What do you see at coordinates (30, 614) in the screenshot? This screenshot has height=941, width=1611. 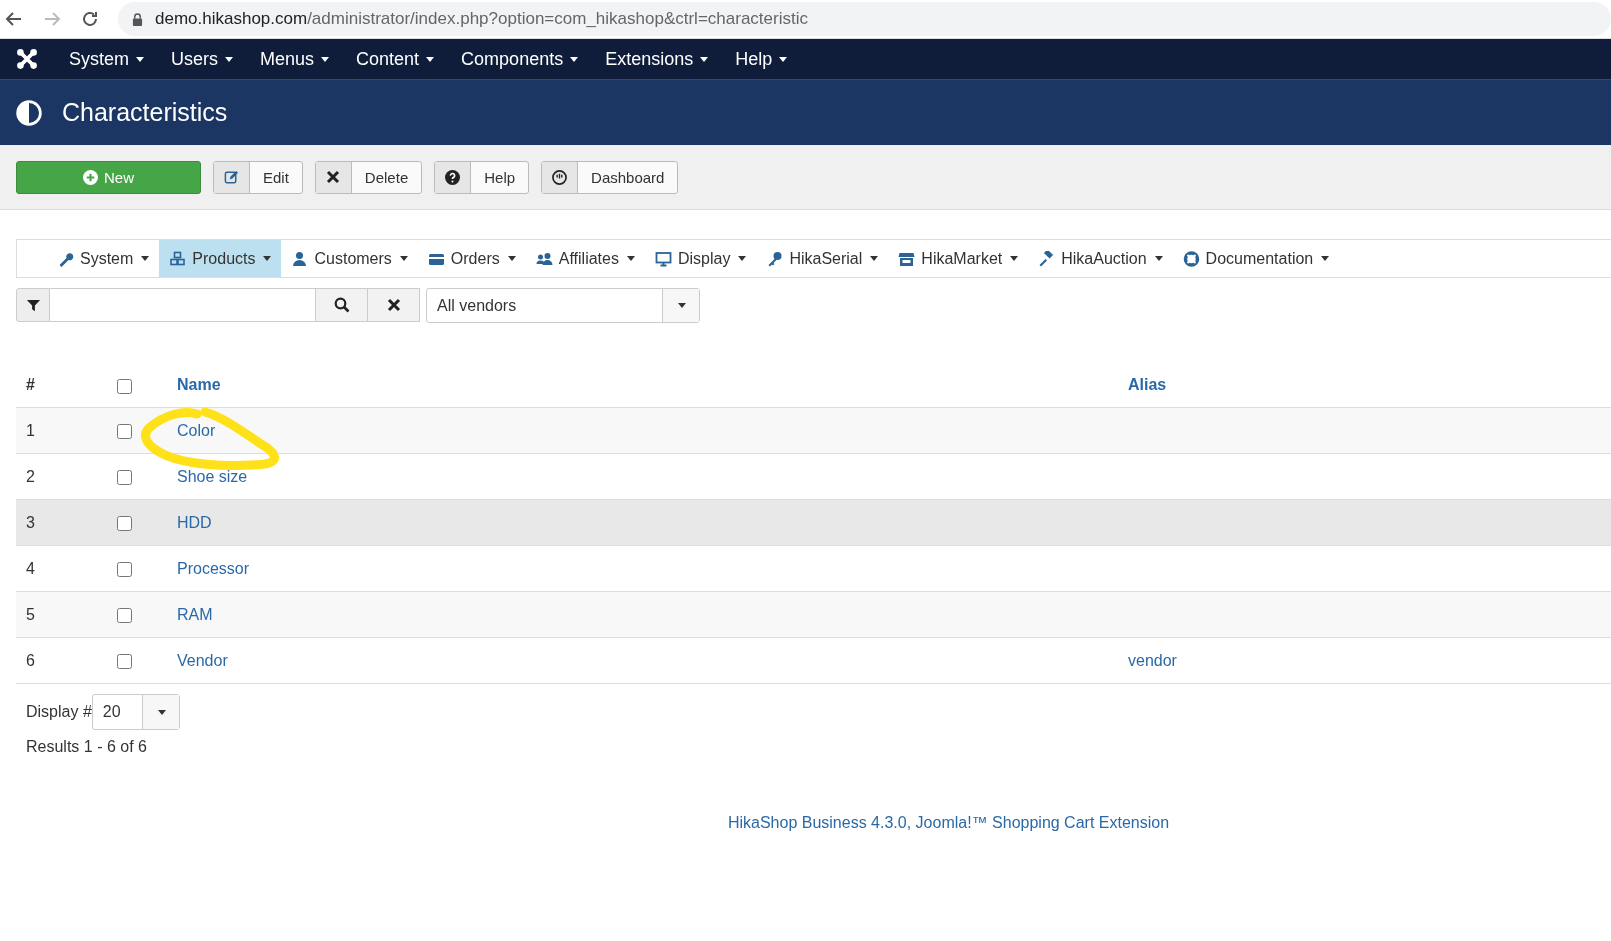 I see `row-number: 5` at bounding box center [30, 614].